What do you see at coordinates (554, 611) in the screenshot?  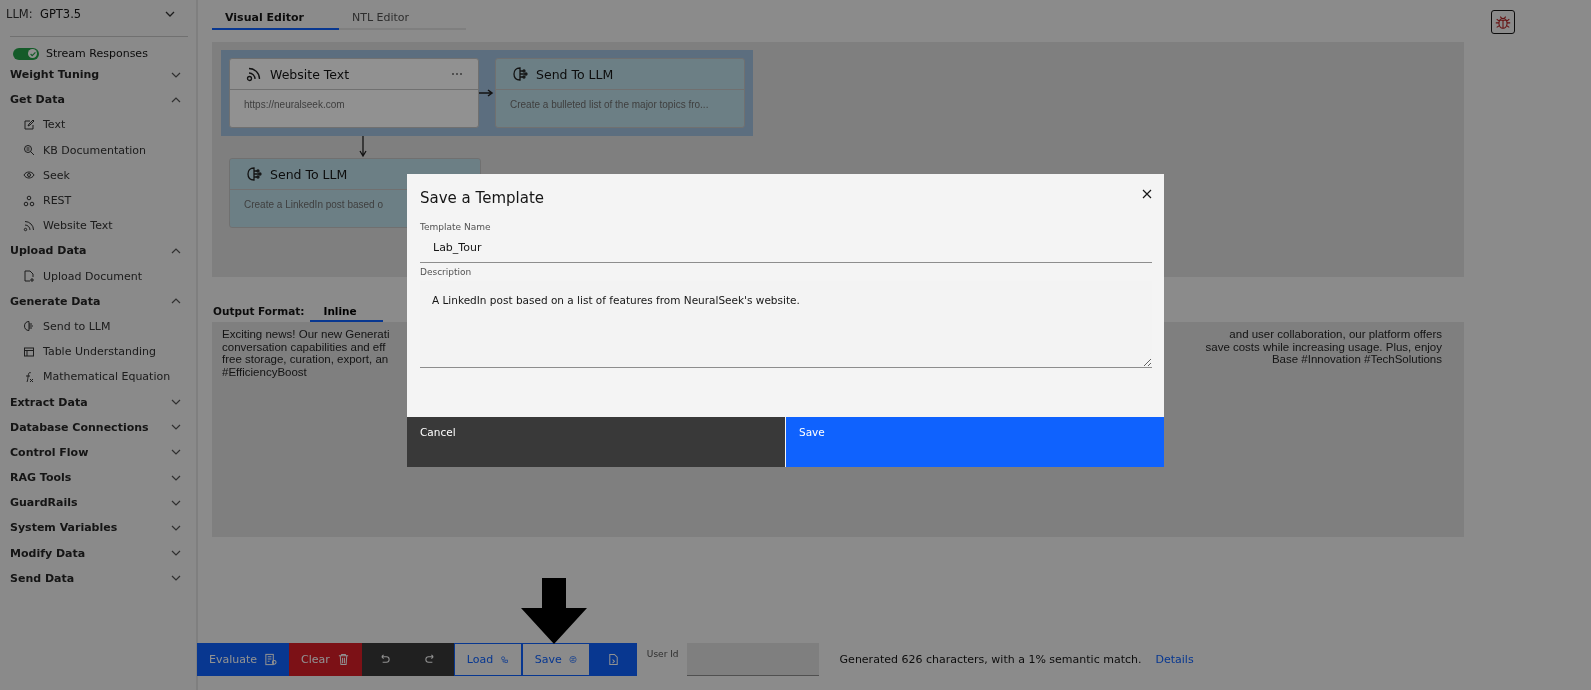 I see `pointer-arrow-icon` at bounding box center [554, 611].